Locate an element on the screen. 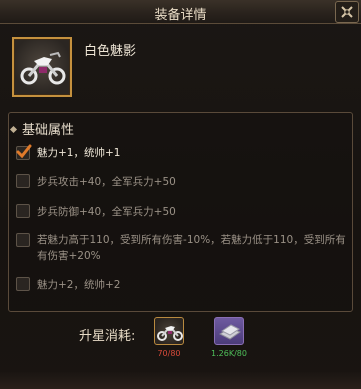 This screenshot has height=389, width=361. item-name: 白色魅影 is located at coordinates (110, 51).